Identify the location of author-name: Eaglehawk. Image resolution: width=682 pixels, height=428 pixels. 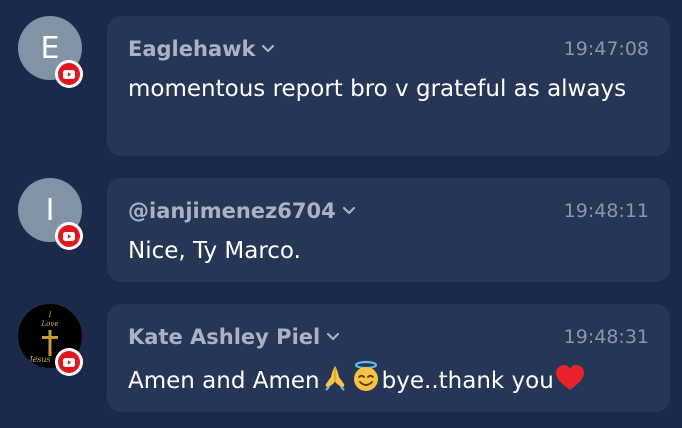
(201, 49).